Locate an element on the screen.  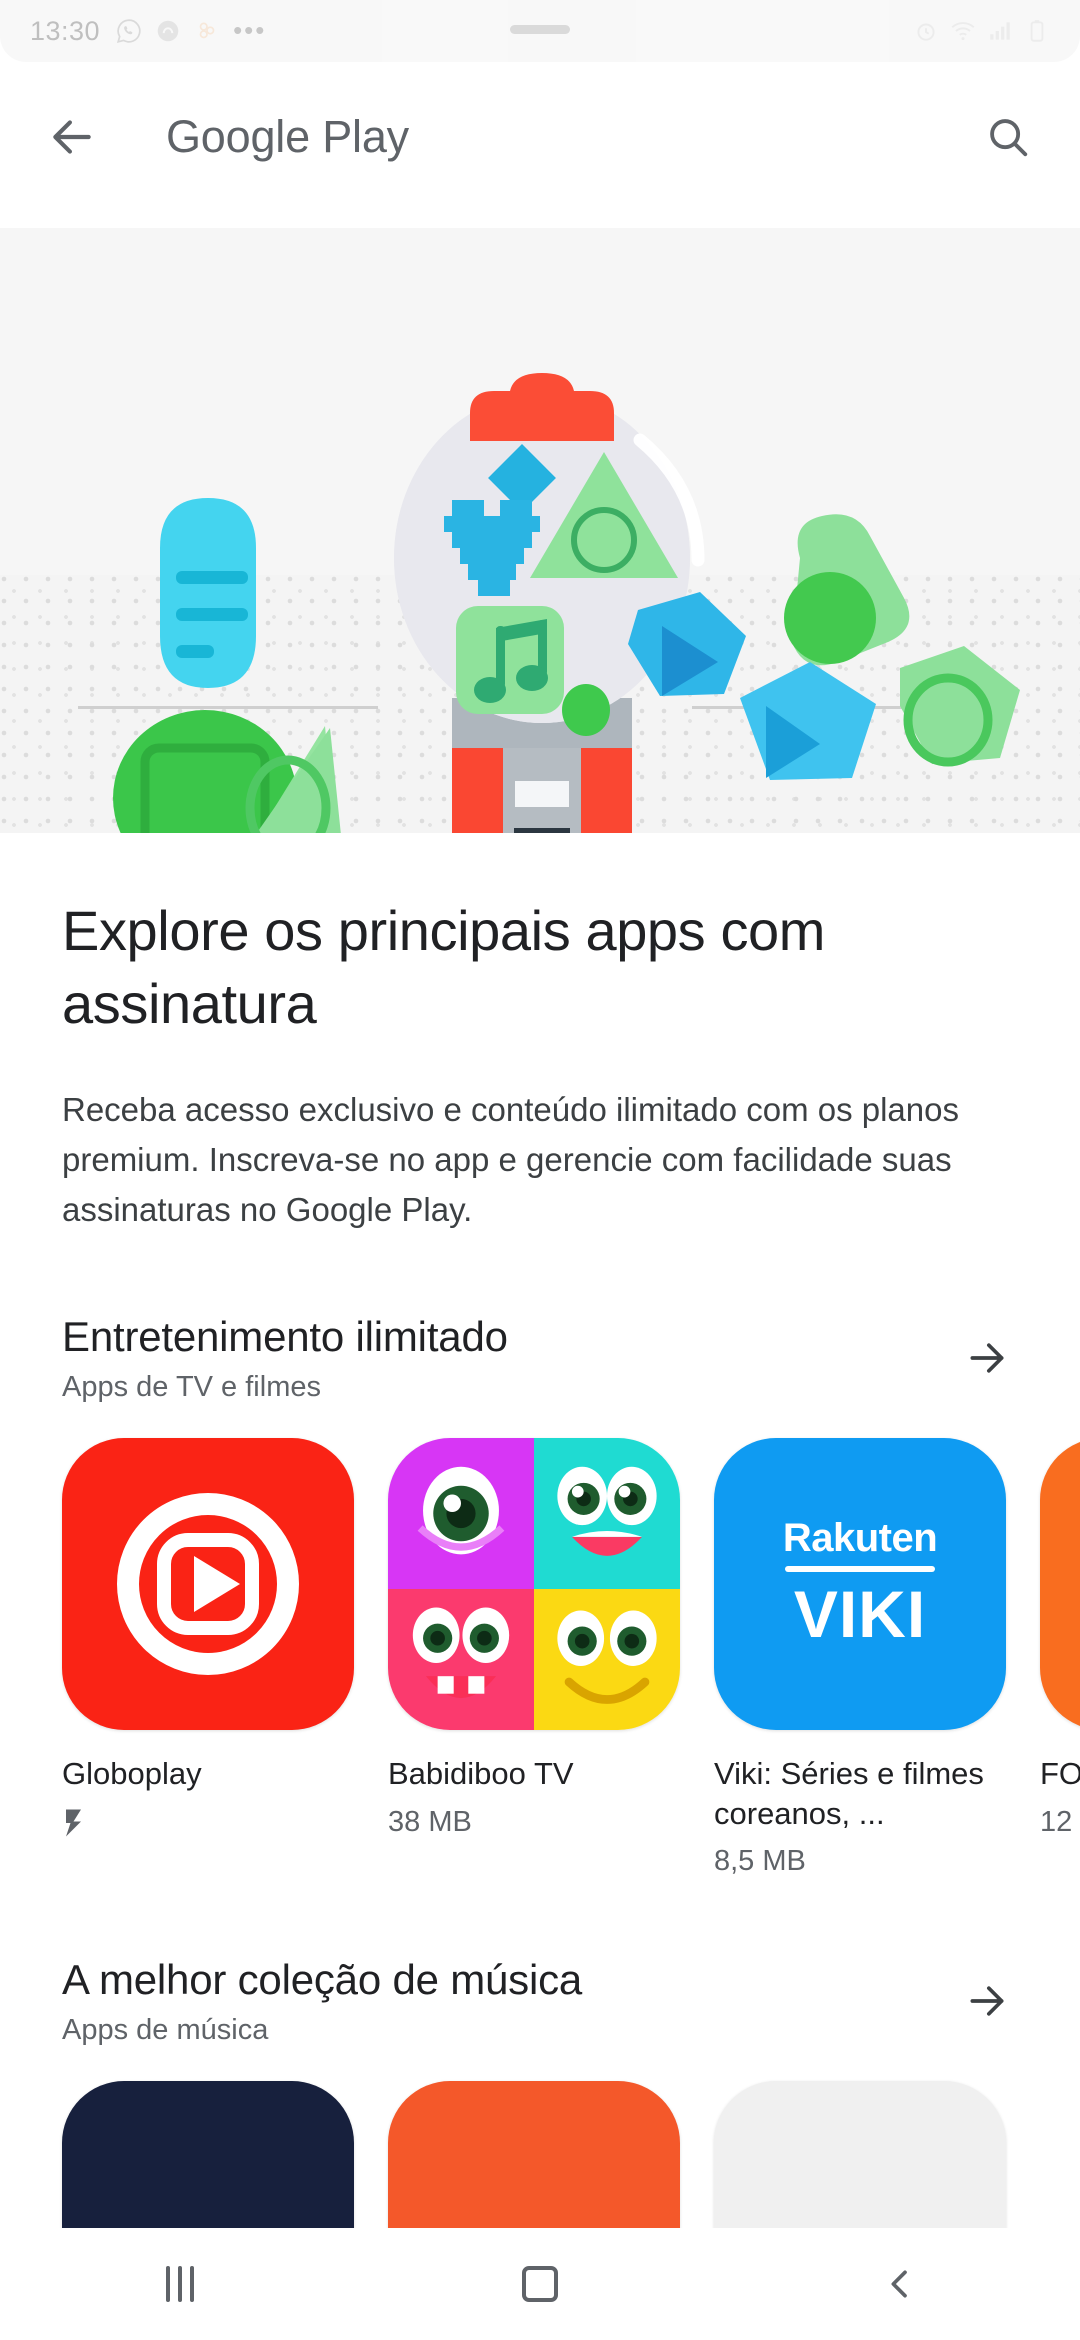
search-button is located at coordinates (1008, 137).